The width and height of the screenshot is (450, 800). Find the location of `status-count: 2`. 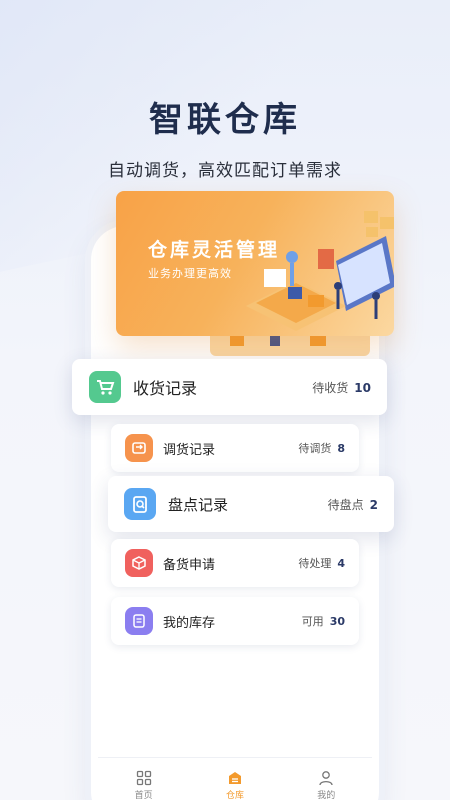

status-count: 2 is located at coordinates (373, 504).